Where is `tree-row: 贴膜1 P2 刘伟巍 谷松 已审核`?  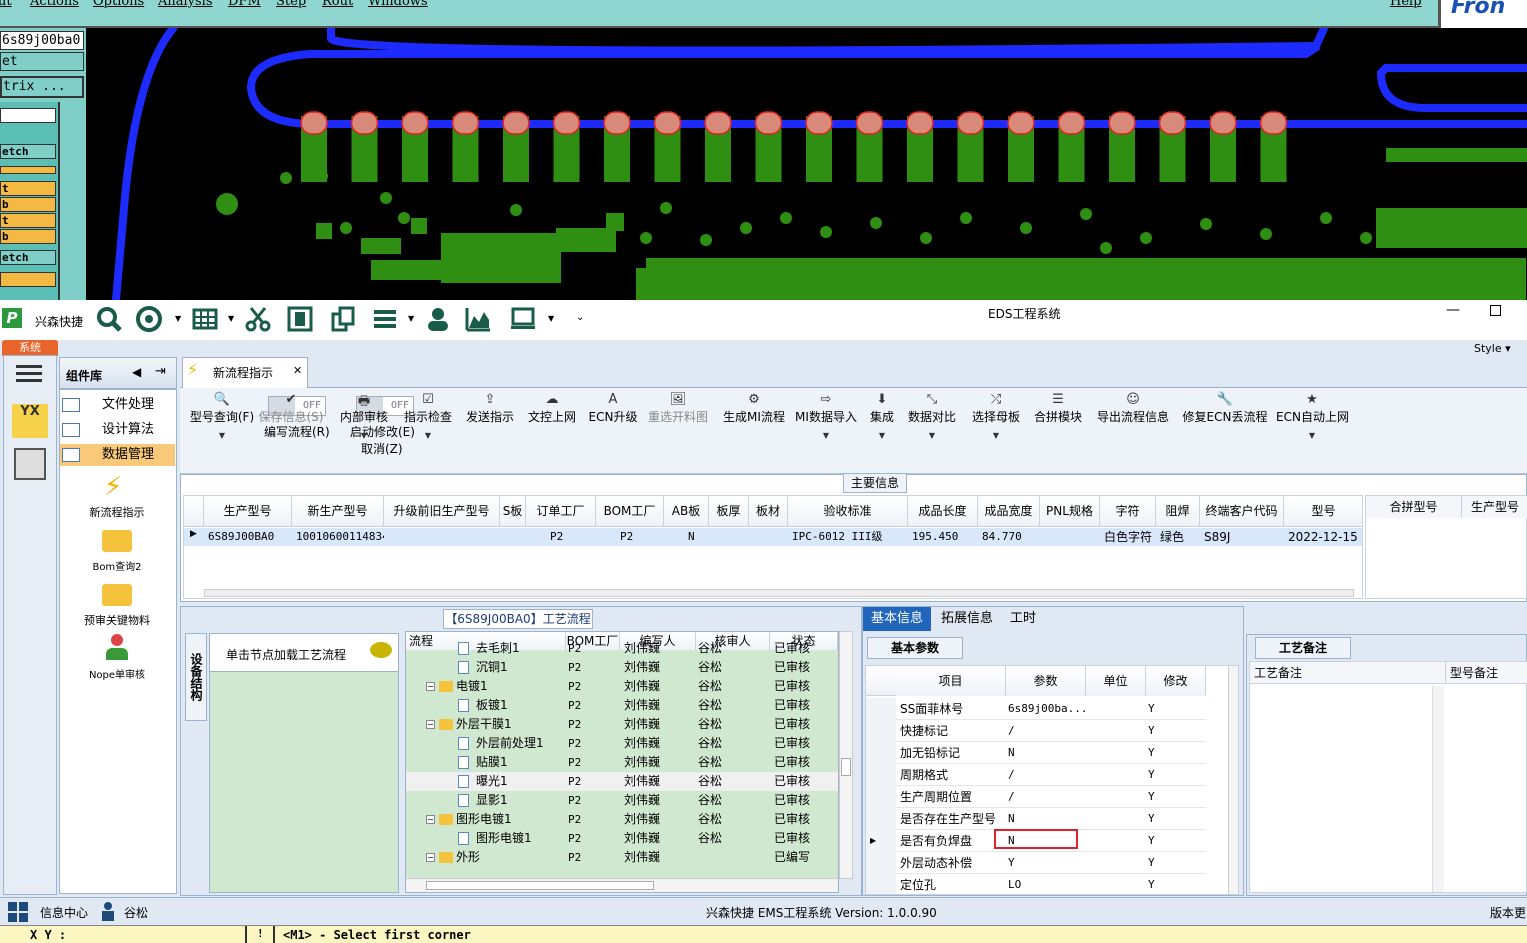
tree-row: 贴膜1 P2 刘伟巍 谷松 已审核 is located at coordinates (622, 762).